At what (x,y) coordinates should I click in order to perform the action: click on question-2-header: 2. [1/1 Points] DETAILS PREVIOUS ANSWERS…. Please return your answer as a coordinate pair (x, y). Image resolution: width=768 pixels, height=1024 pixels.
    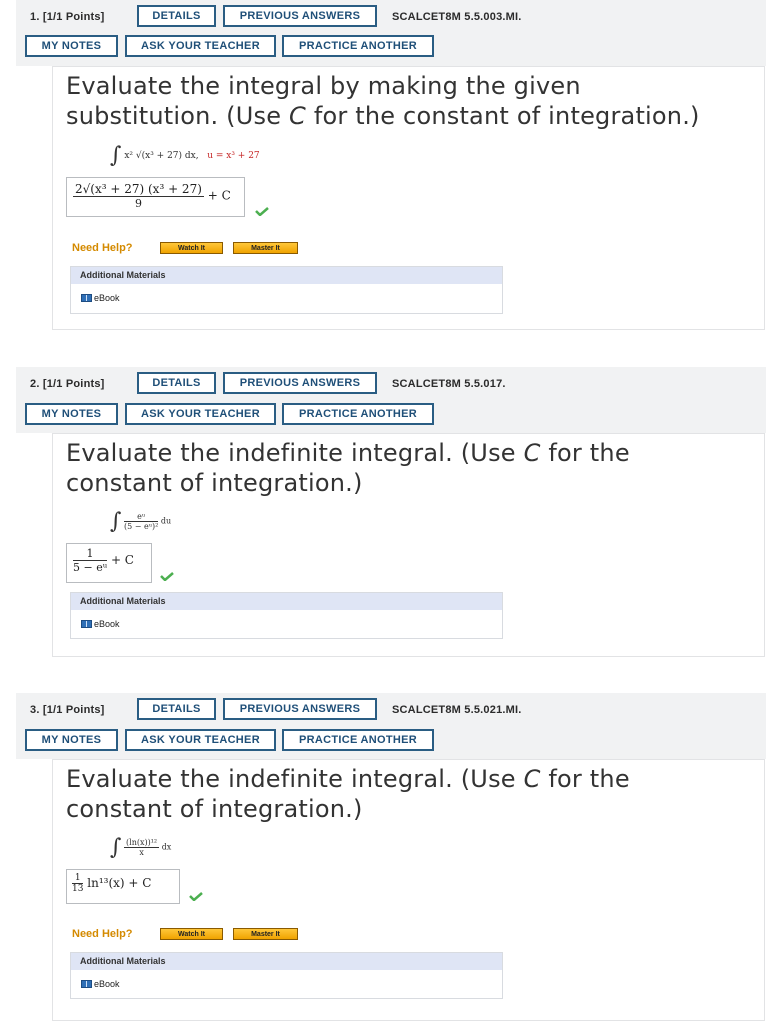
    Looking at the image, I should click on (391, 400).